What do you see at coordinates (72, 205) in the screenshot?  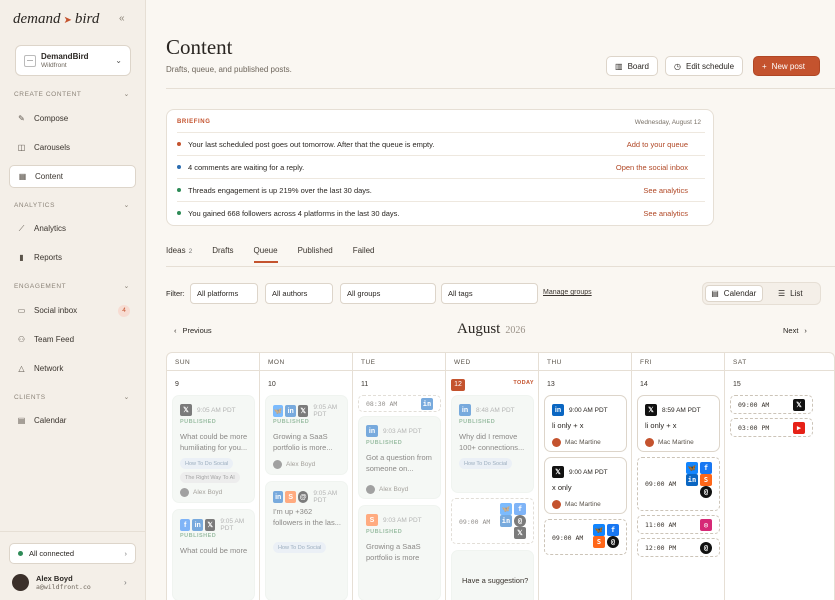 I see `section-analytics: ANALYTICS ⌄` at bounding box center [72, 205].